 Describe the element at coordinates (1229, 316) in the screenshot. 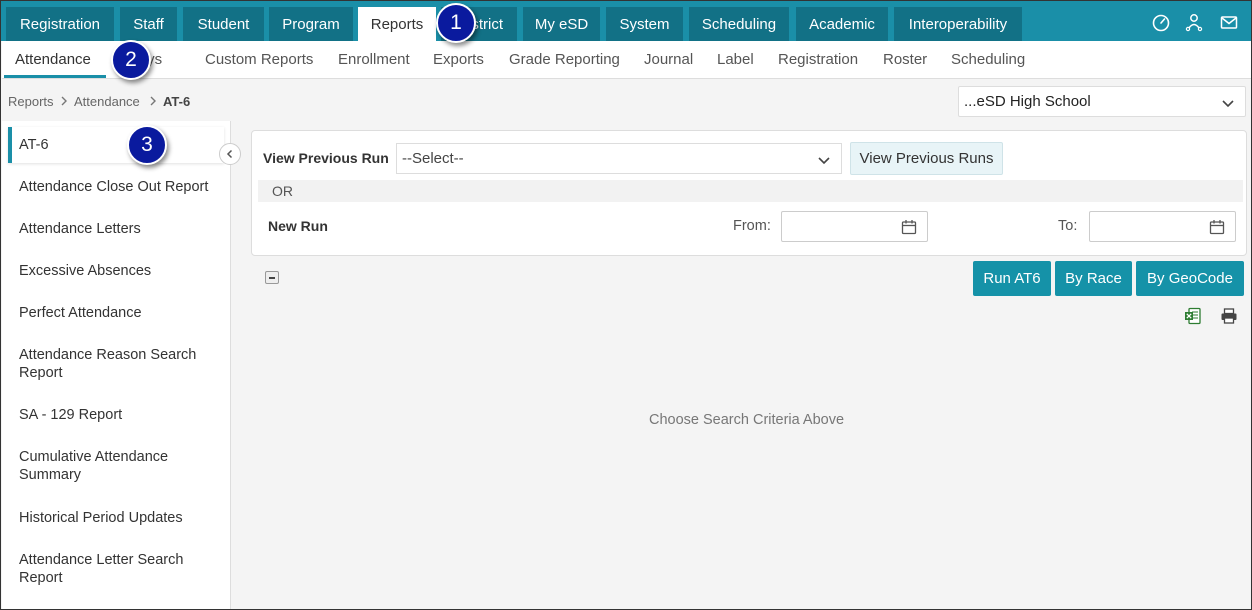

I see `print-icon` at that location.